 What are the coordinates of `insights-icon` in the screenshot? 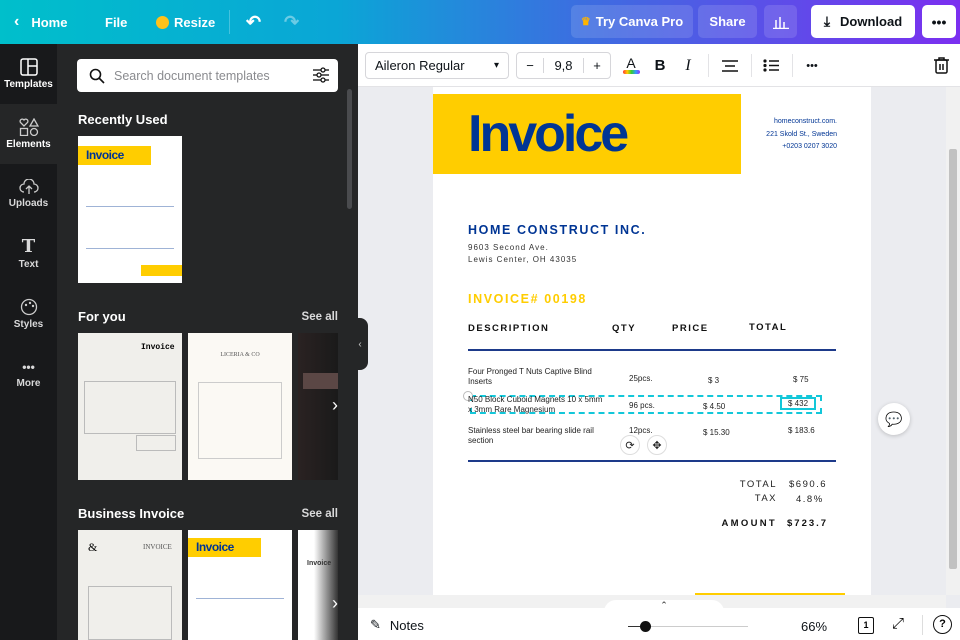 It's located at (780, 21).